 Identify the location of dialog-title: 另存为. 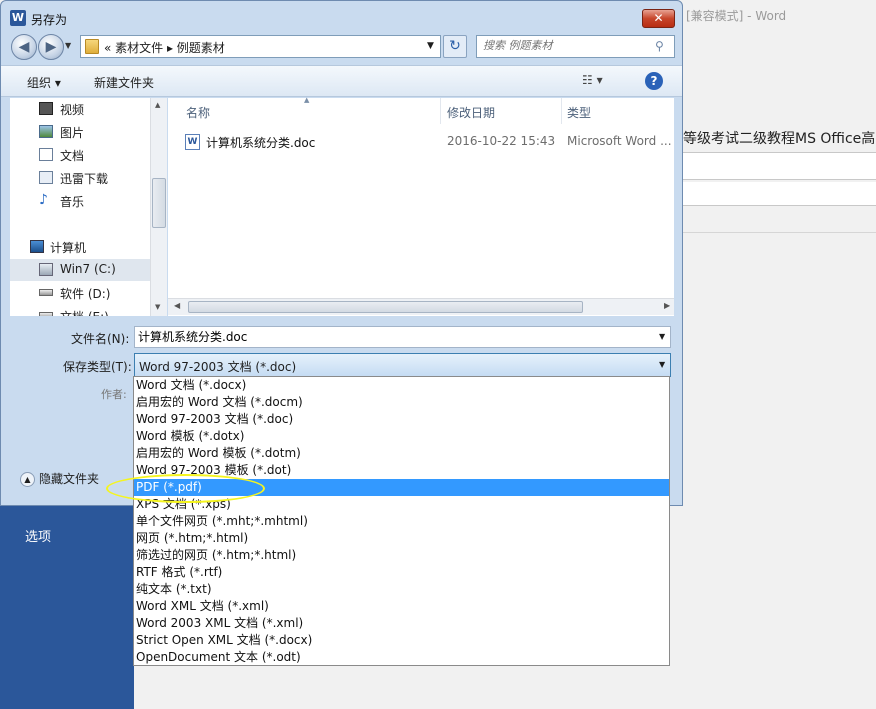
(49, 20).